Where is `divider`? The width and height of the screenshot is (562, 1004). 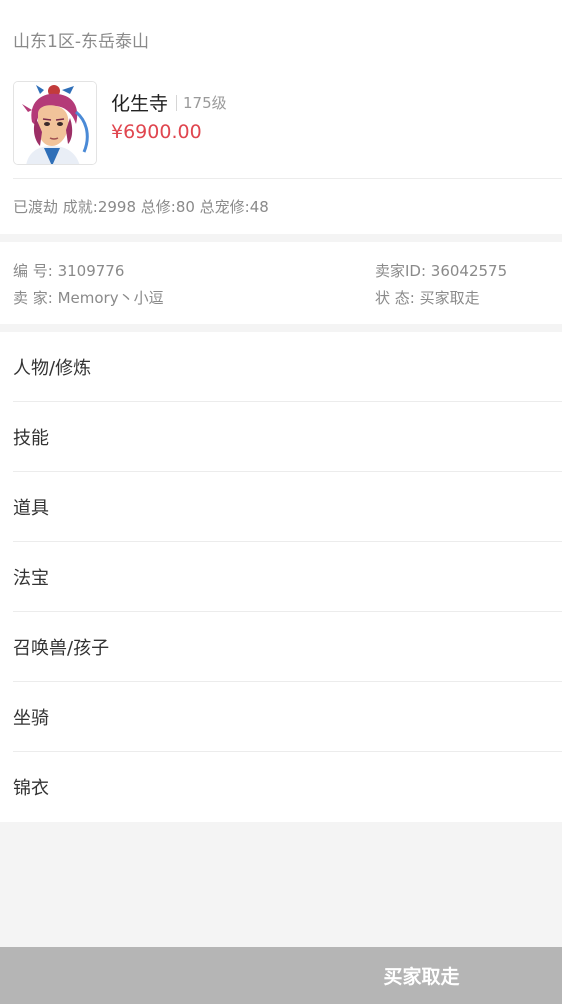
divider is located at coordinates (287, 178).